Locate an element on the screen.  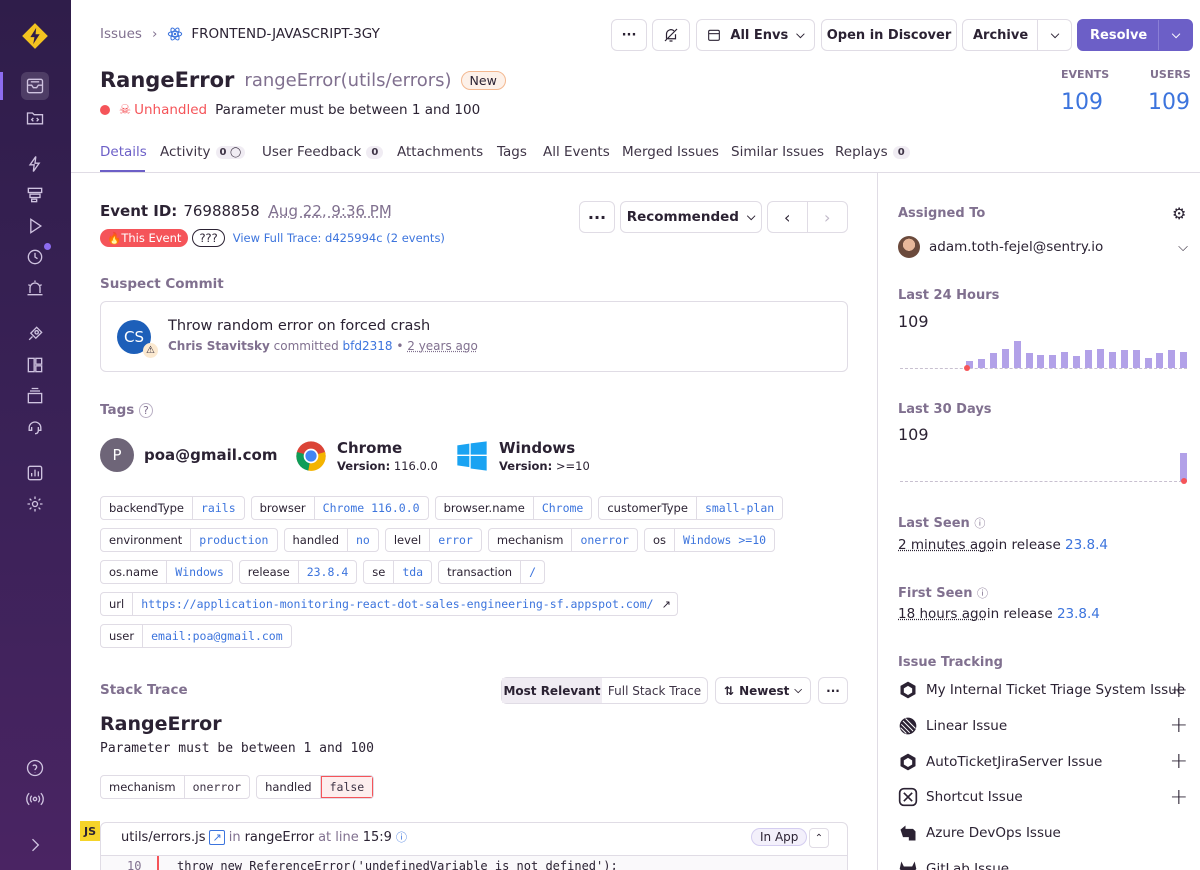
tab-similar-issues: Similar Issues is located at coordinates (777, 152).